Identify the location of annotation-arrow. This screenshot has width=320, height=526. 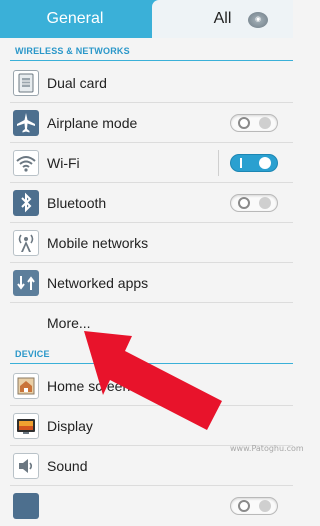
(153, 380).